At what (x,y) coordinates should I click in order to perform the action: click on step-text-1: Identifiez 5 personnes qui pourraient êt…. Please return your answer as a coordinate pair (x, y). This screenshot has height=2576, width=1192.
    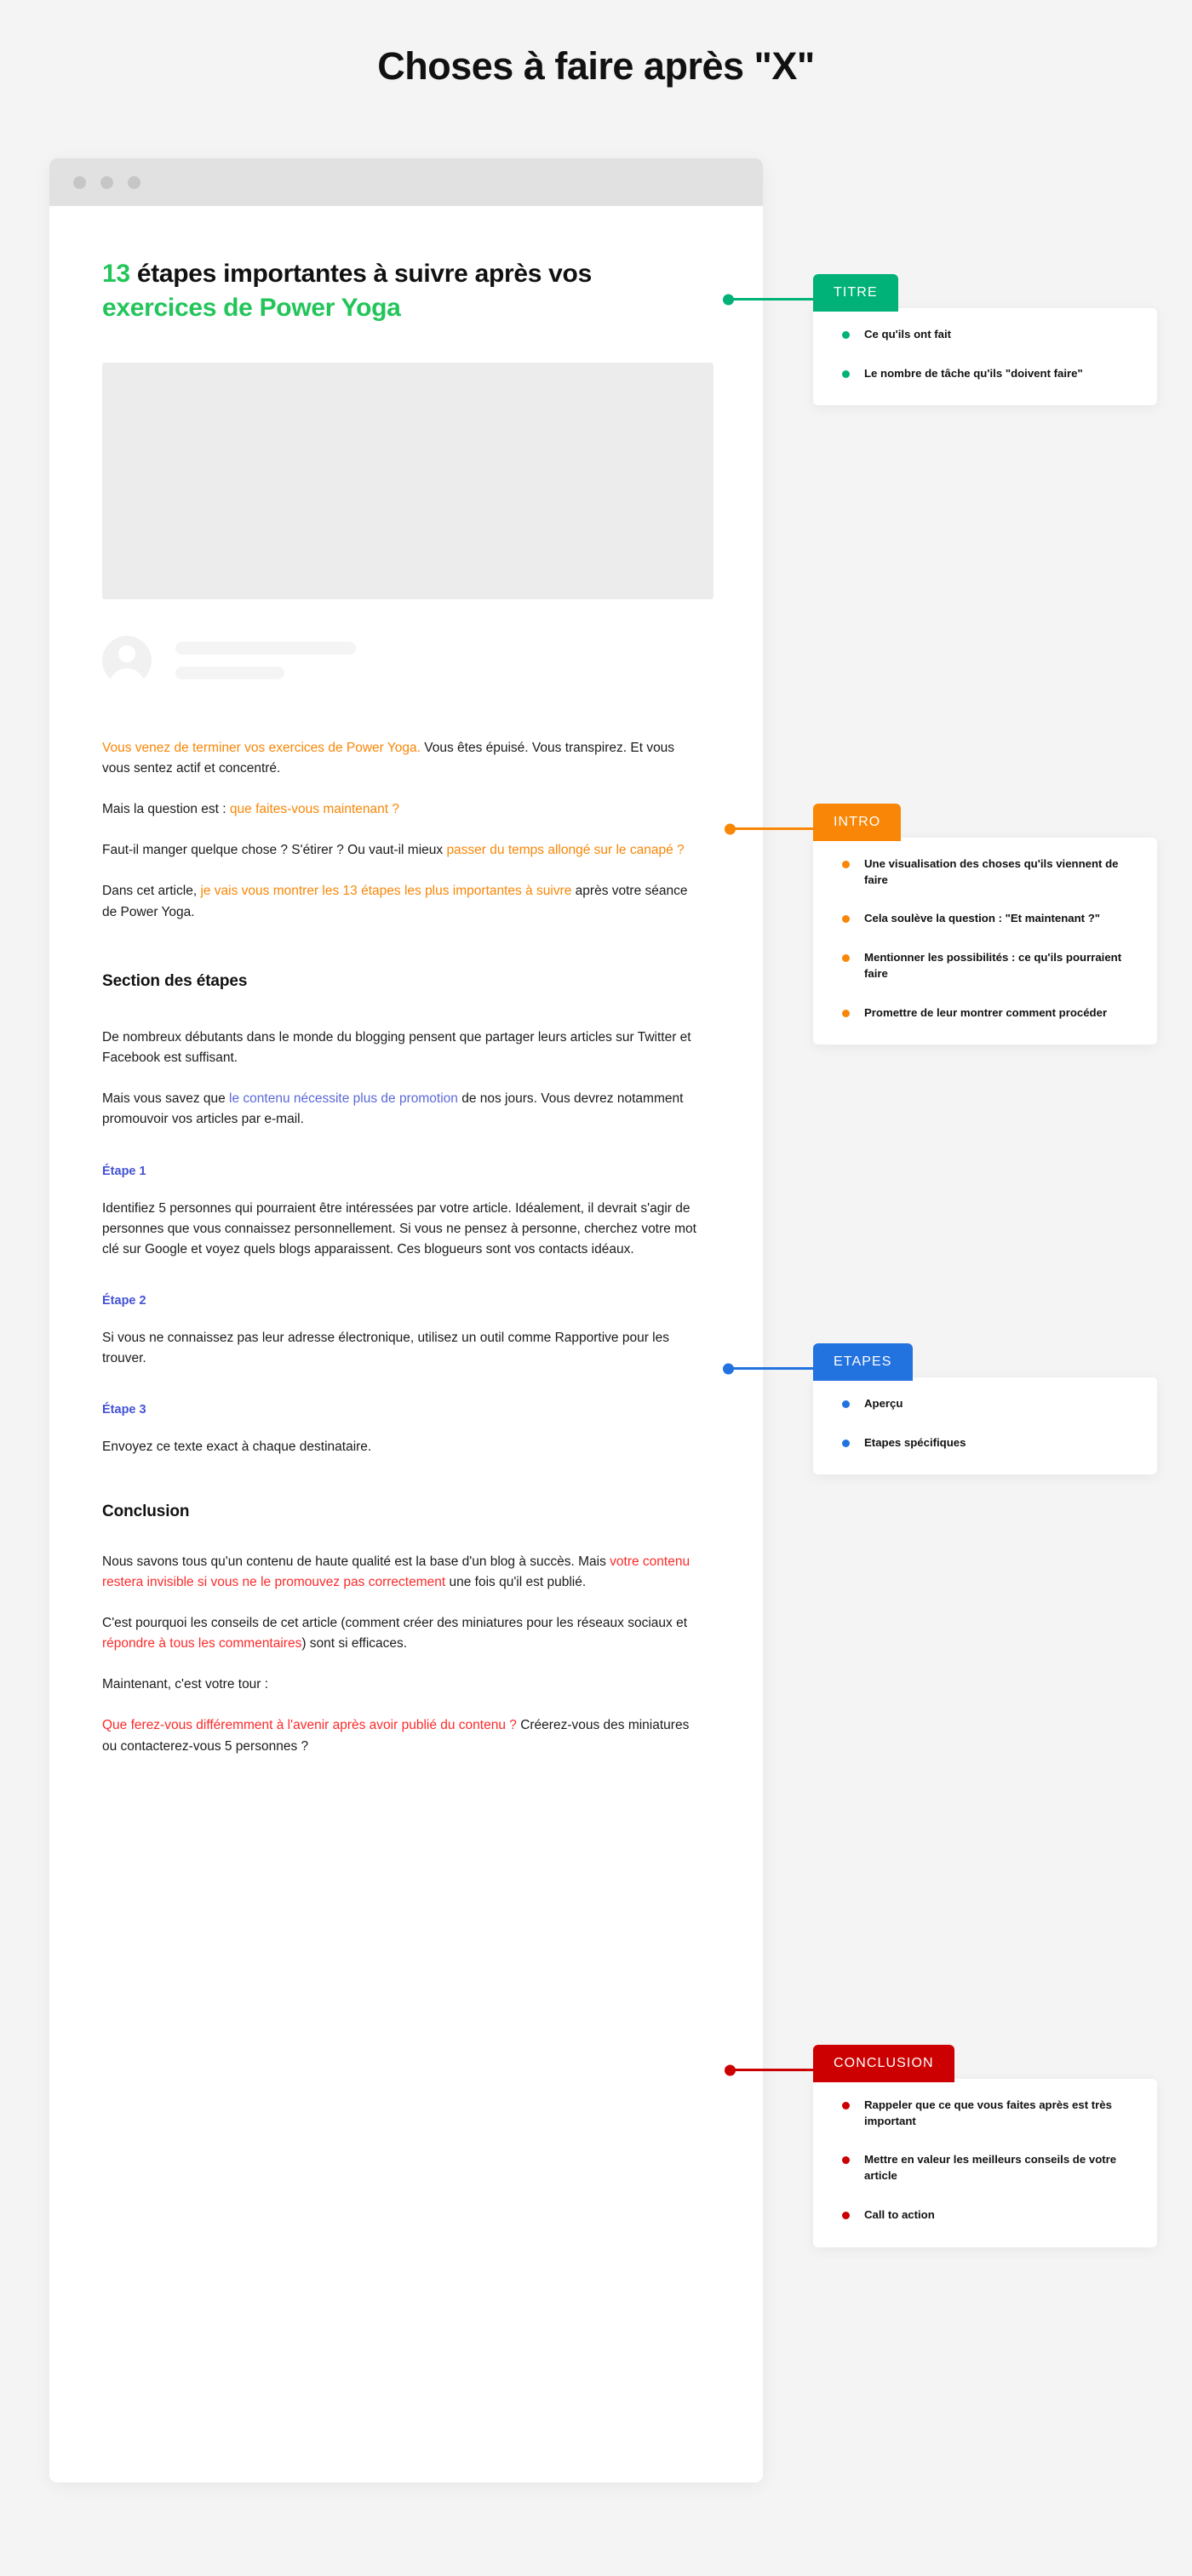
    Looking at the image, I should click on (399, 1229).